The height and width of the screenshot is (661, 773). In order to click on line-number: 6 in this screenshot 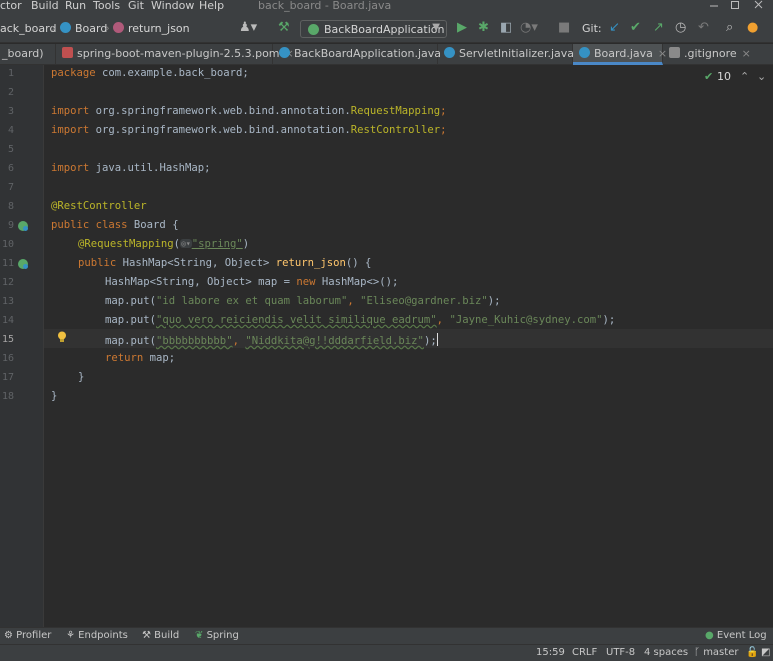, I will do `click(10, 168)`.